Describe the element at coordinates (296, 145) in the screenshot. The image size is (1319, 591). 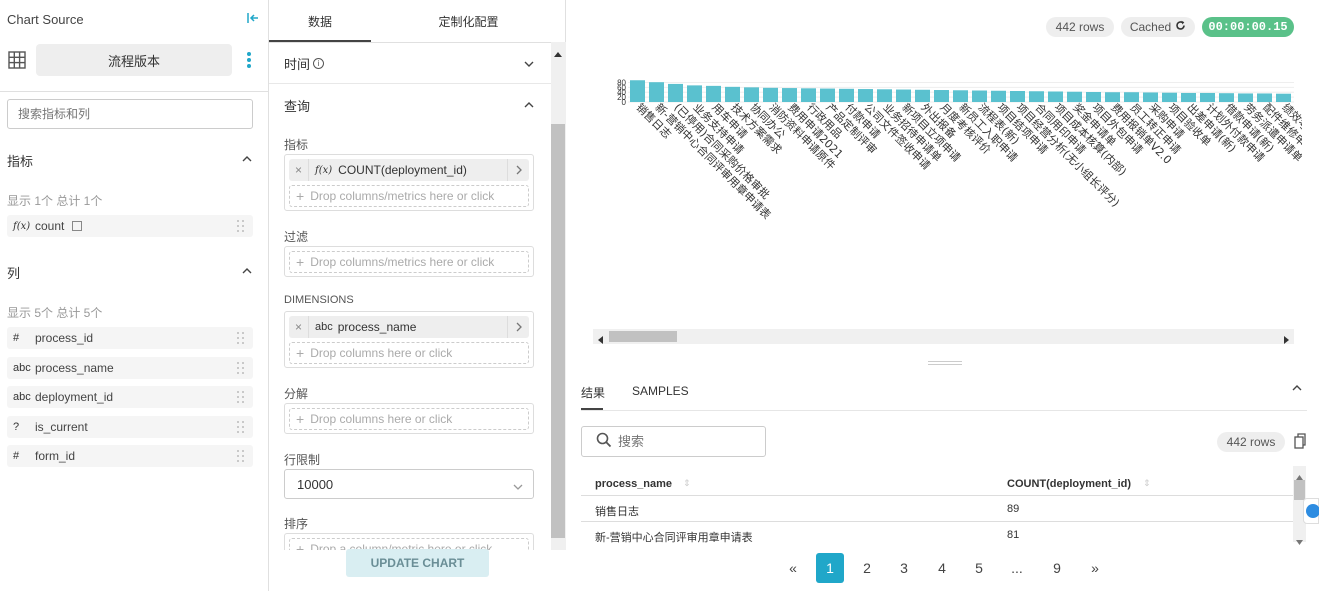
I see `metrics-label: 指标` at that location.